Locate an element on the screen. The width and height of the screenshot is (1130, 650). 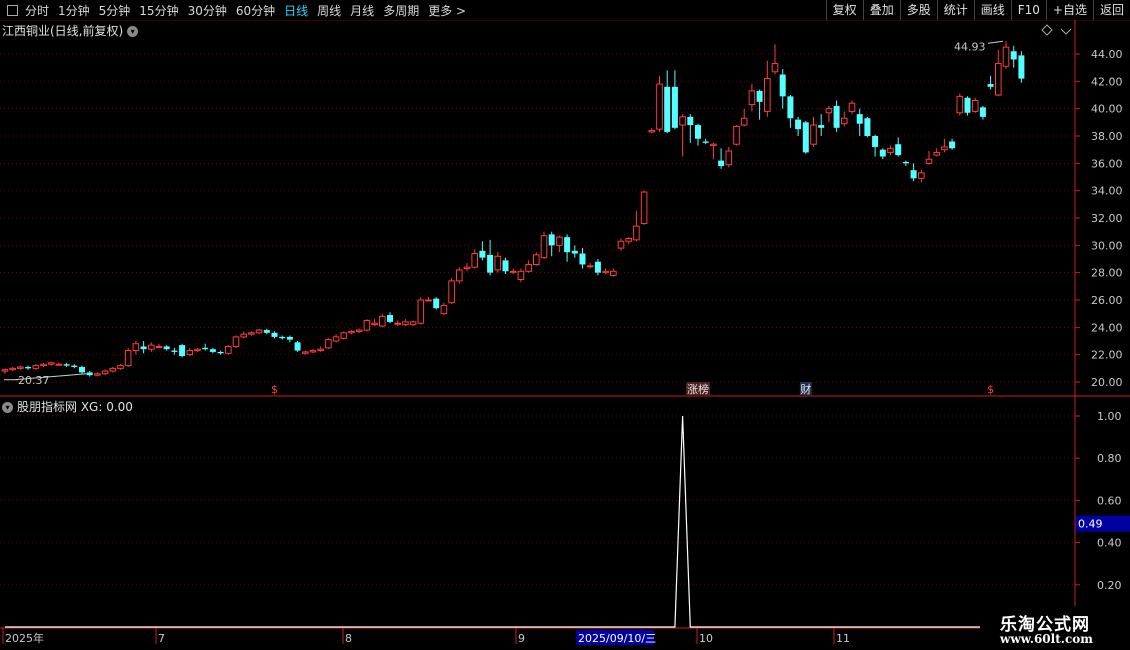
price-tick-label: 38.00 is located at coordinates (1107, 136).